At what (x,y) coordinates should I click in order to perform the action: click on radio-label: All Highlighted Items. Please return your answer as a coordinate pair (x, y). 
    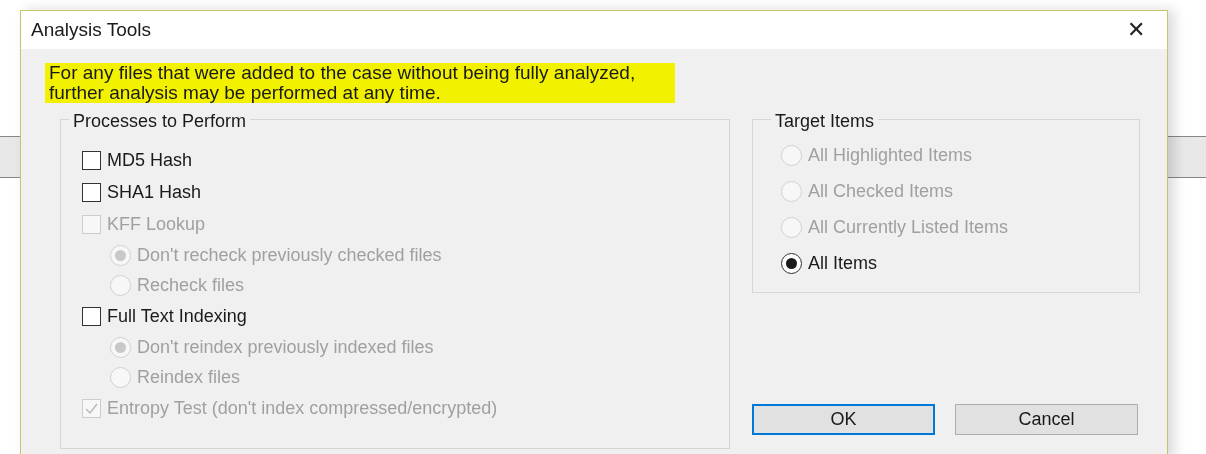
    Looking at the image, I should click on (890, 155).